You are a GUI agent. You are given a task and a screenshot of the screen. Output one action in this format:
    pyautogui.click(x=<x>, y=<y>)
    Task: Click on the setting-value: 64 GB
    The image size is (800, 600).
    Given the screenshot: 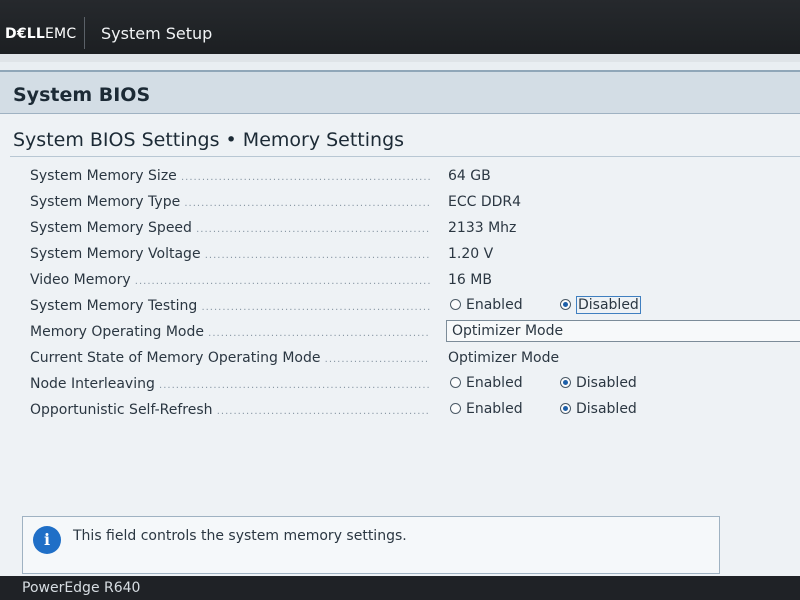 What is the action you would take?
    pyautogui.click(x=469, y=176)
    